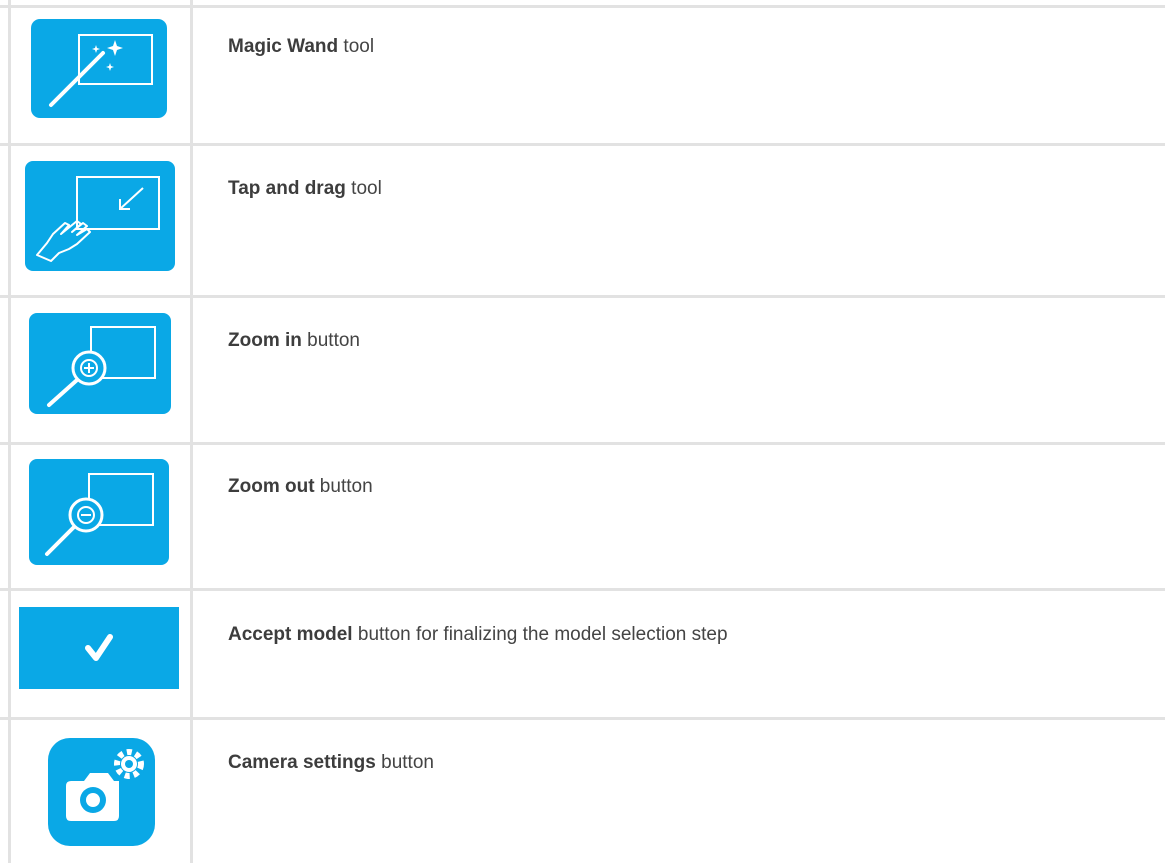  Describe the element at coordinates (99, 648) in the screenshot. I see `checkmark-icon` at that location.